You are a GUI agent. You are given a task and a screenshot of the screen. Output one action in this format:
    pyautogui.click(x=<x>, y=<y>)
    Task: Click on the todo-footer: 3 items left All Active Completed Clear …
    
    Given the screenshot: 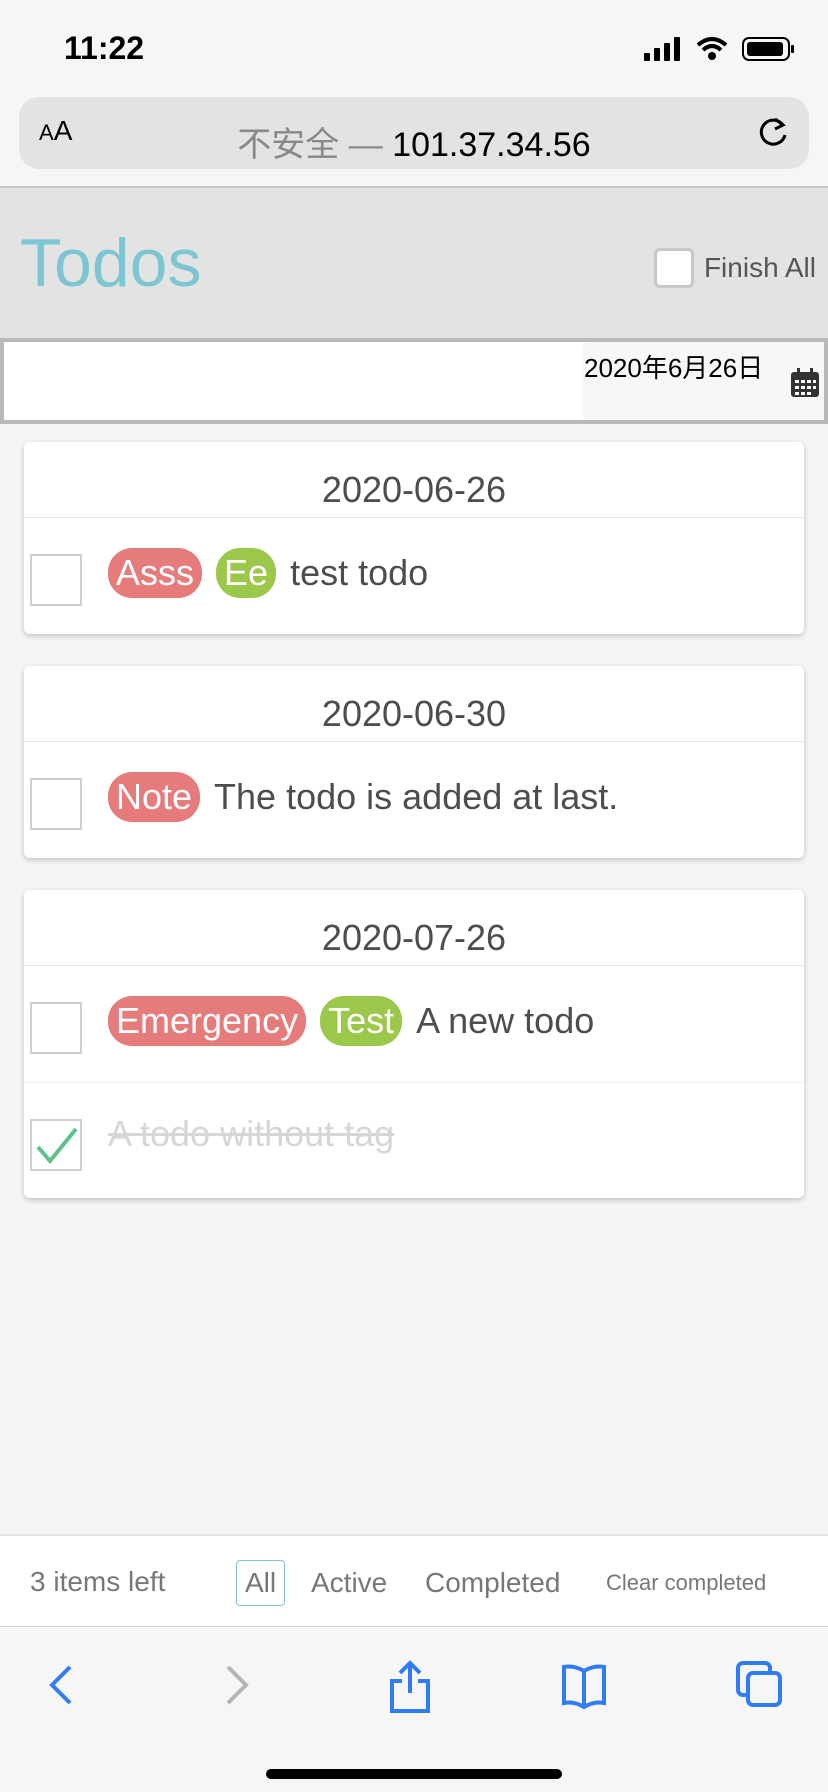 What is the action you would take?
    pyautogui.click(x=414, y=1580)
    